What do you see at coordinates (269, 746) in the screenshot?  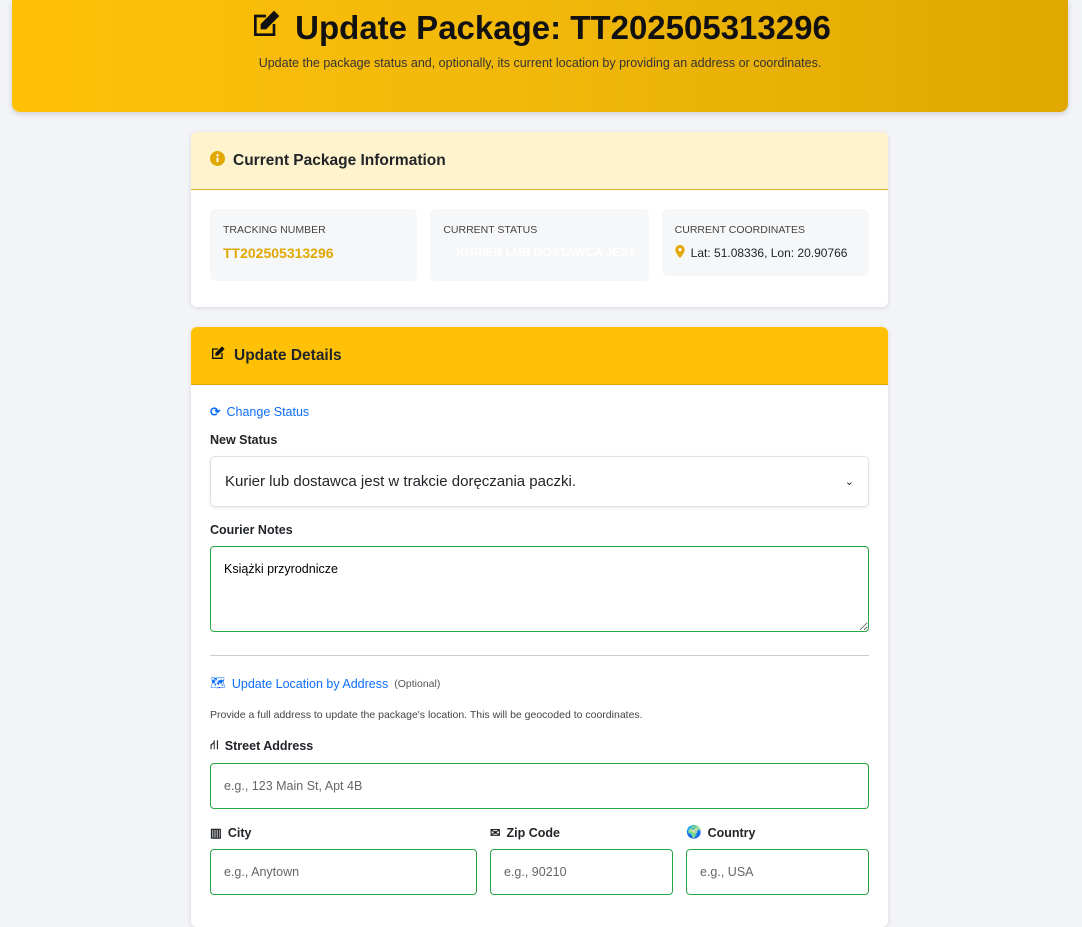 I see `street-label: Street Address` at bounding box center [269, 746].